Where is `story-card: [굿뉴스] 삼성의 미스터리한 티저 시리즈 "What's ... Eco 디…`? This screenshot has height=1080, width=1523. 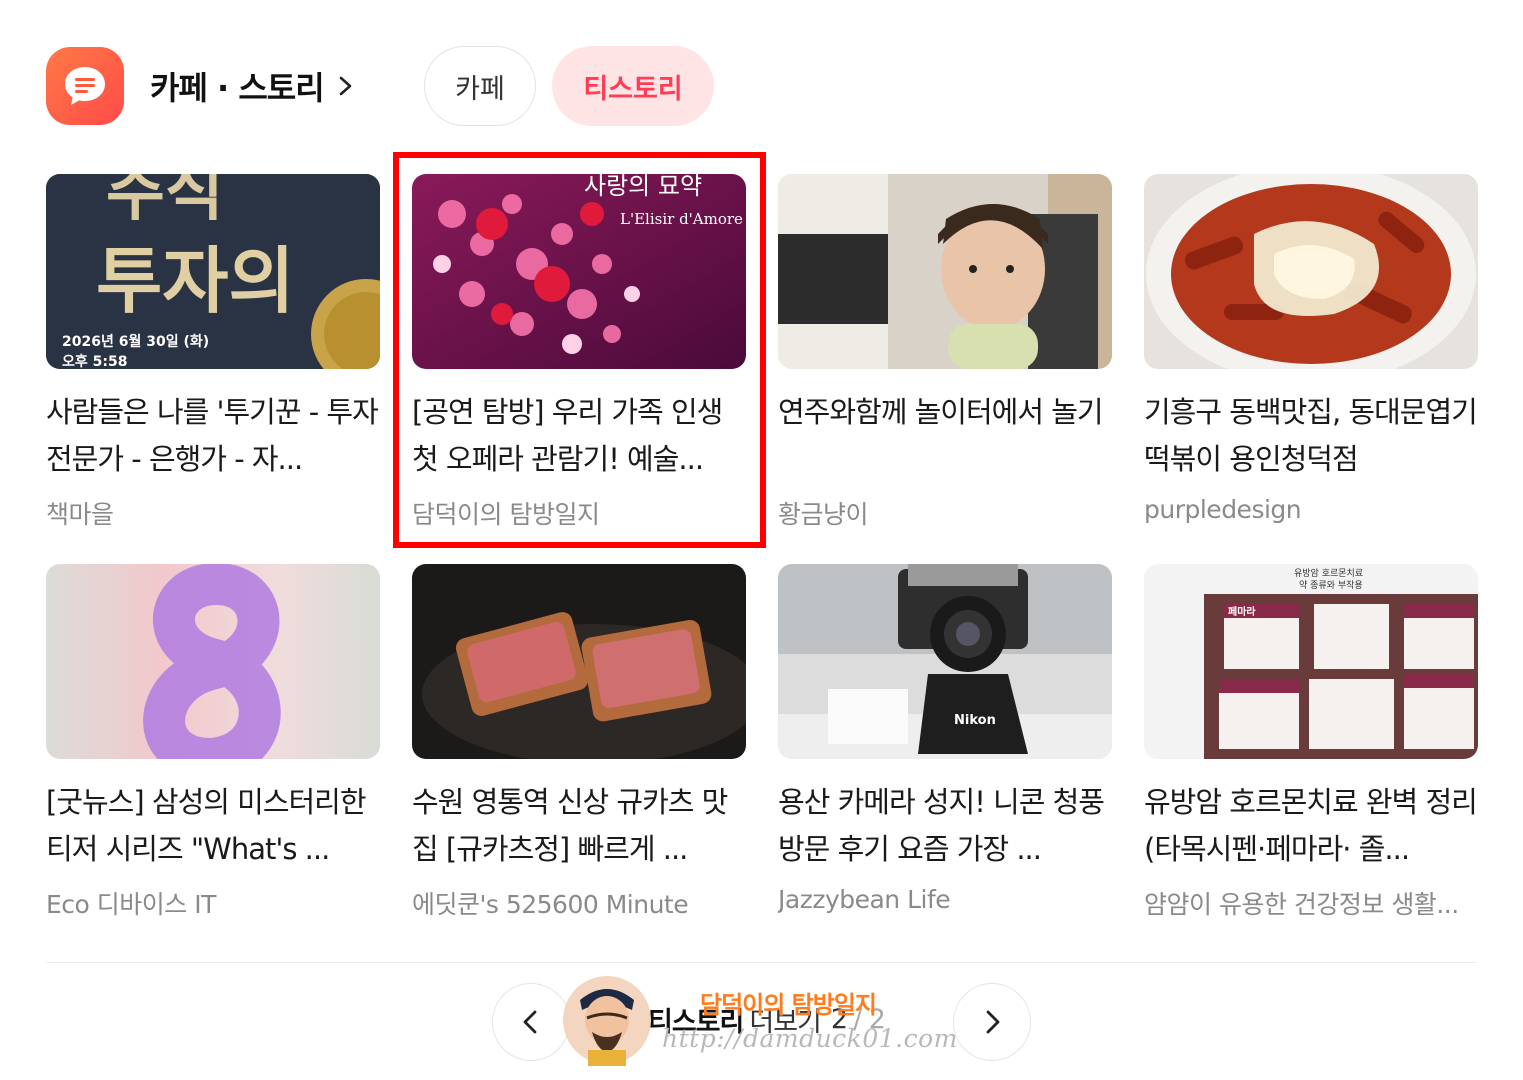
story-card: [굿뉴스] 삼성의 미스터리한 티저 시리즈 "What's ... Eco 디… is located at coordinates (213, 742).